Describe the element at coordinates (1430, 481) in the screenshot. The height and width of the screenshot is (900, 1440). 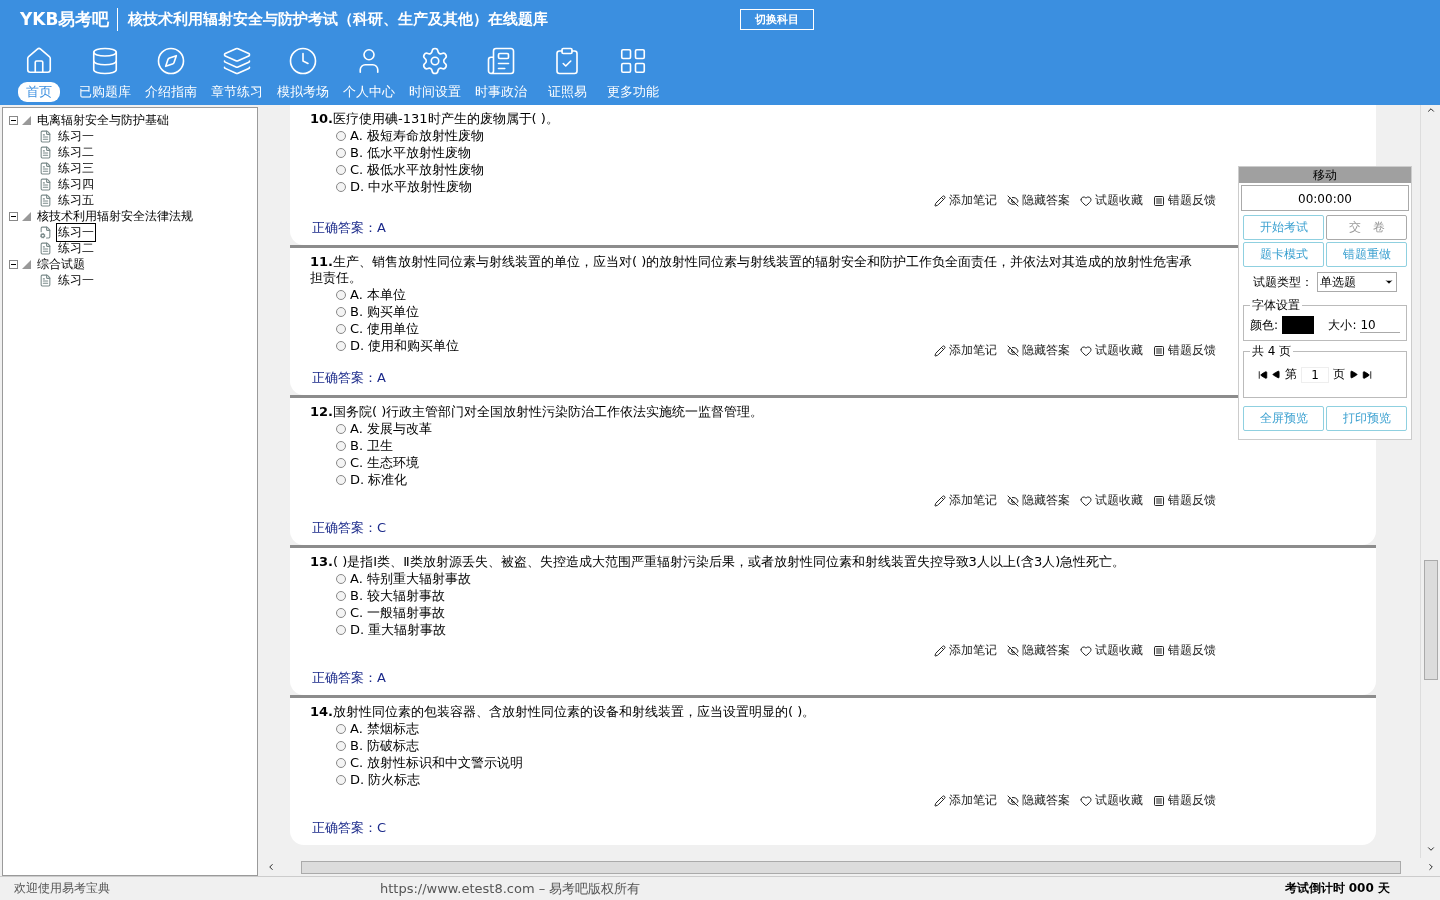
I see `vertical-scrollbar` at that location.